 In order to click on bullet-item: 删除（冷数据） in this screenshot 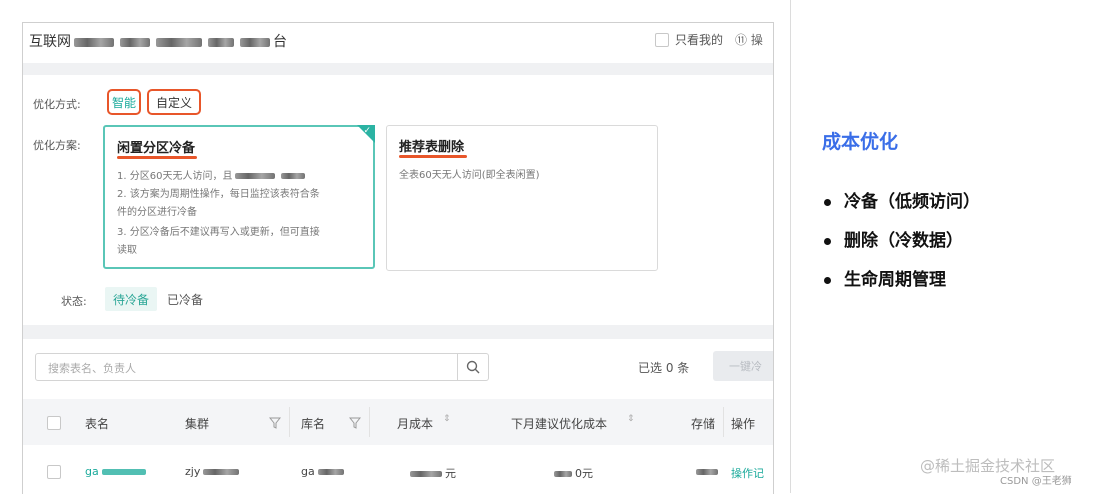, I will do `click(901, 248)`.